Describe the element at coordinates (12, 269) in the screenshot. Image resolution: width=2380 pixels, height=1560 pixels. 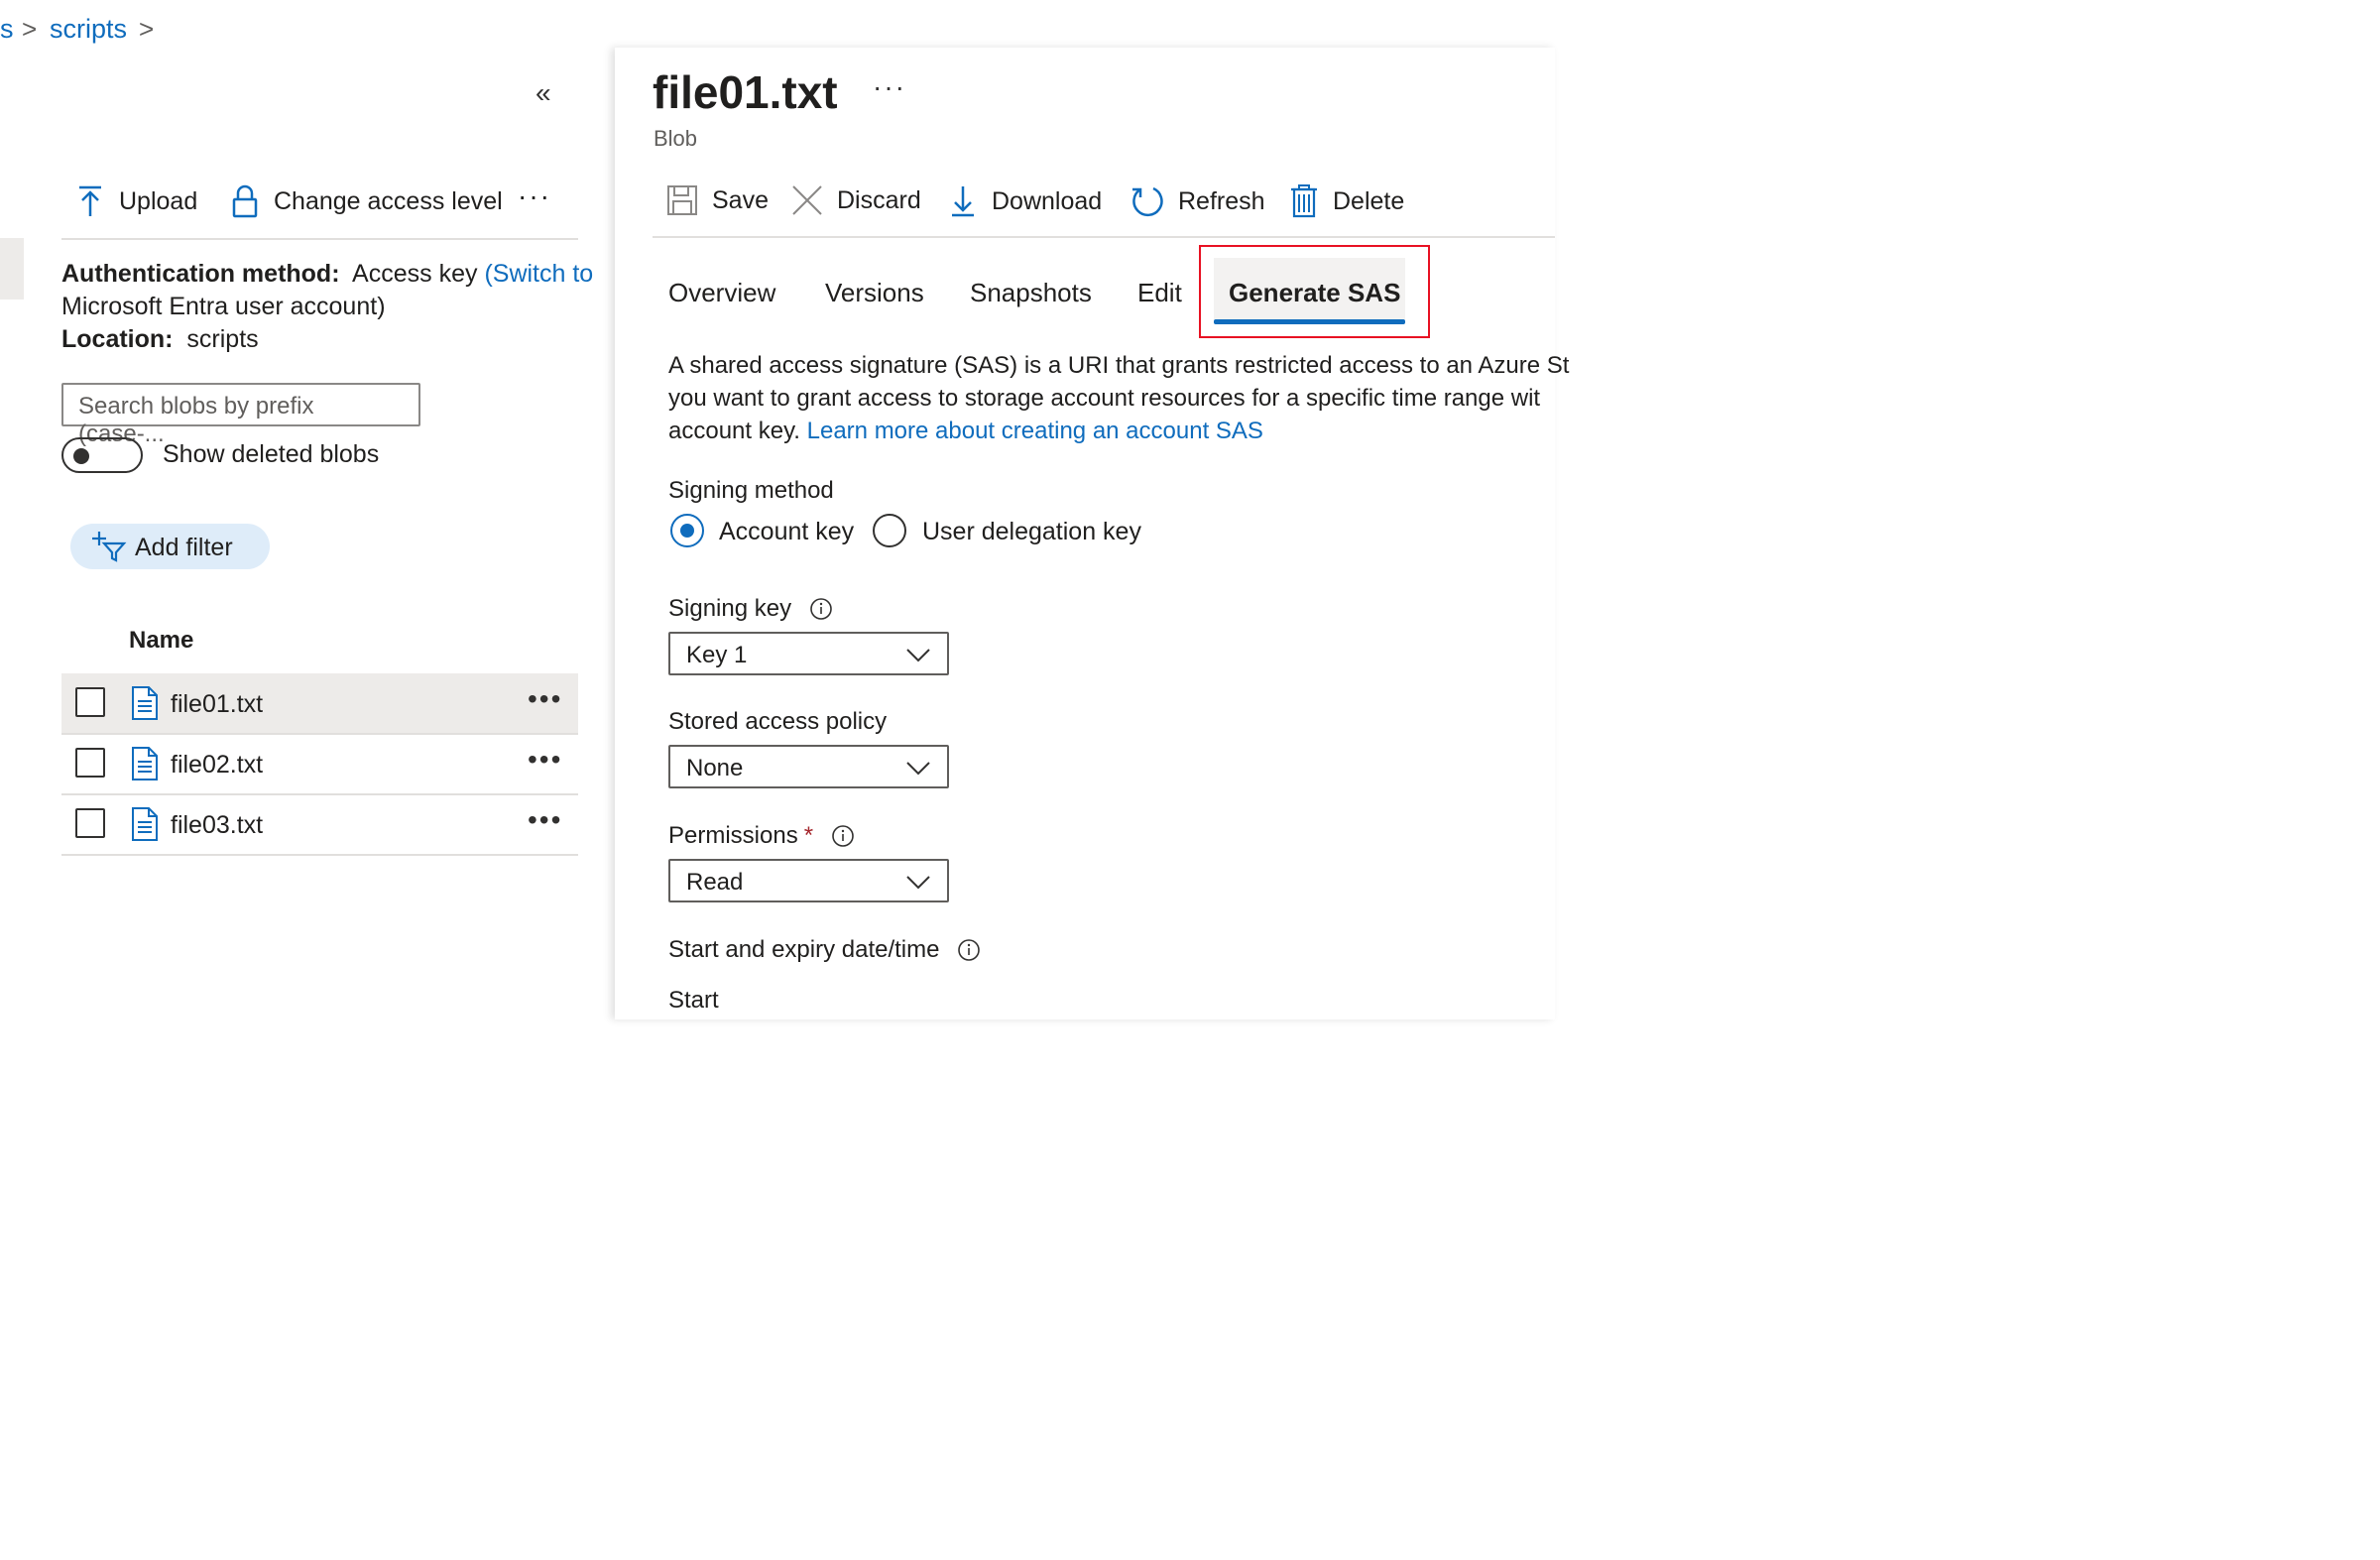
I see `left-nav-selected-strip` at that location.